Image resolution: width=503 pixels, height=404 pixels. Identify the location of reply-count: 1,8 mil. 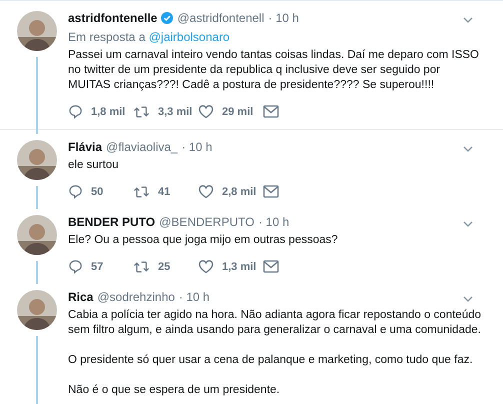
(108, 112).